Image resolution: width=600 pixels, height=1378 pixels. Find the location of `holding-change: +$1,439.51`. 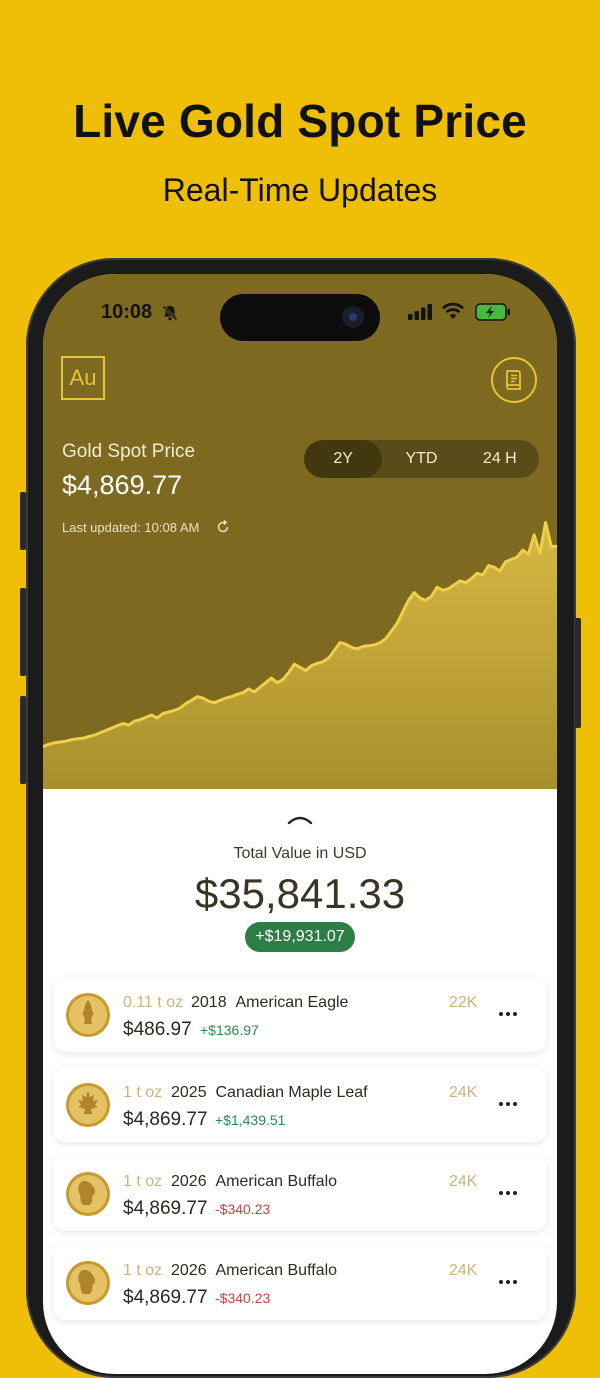

holding-change: +$1,439.51 is located at coordinates (250, 1120).